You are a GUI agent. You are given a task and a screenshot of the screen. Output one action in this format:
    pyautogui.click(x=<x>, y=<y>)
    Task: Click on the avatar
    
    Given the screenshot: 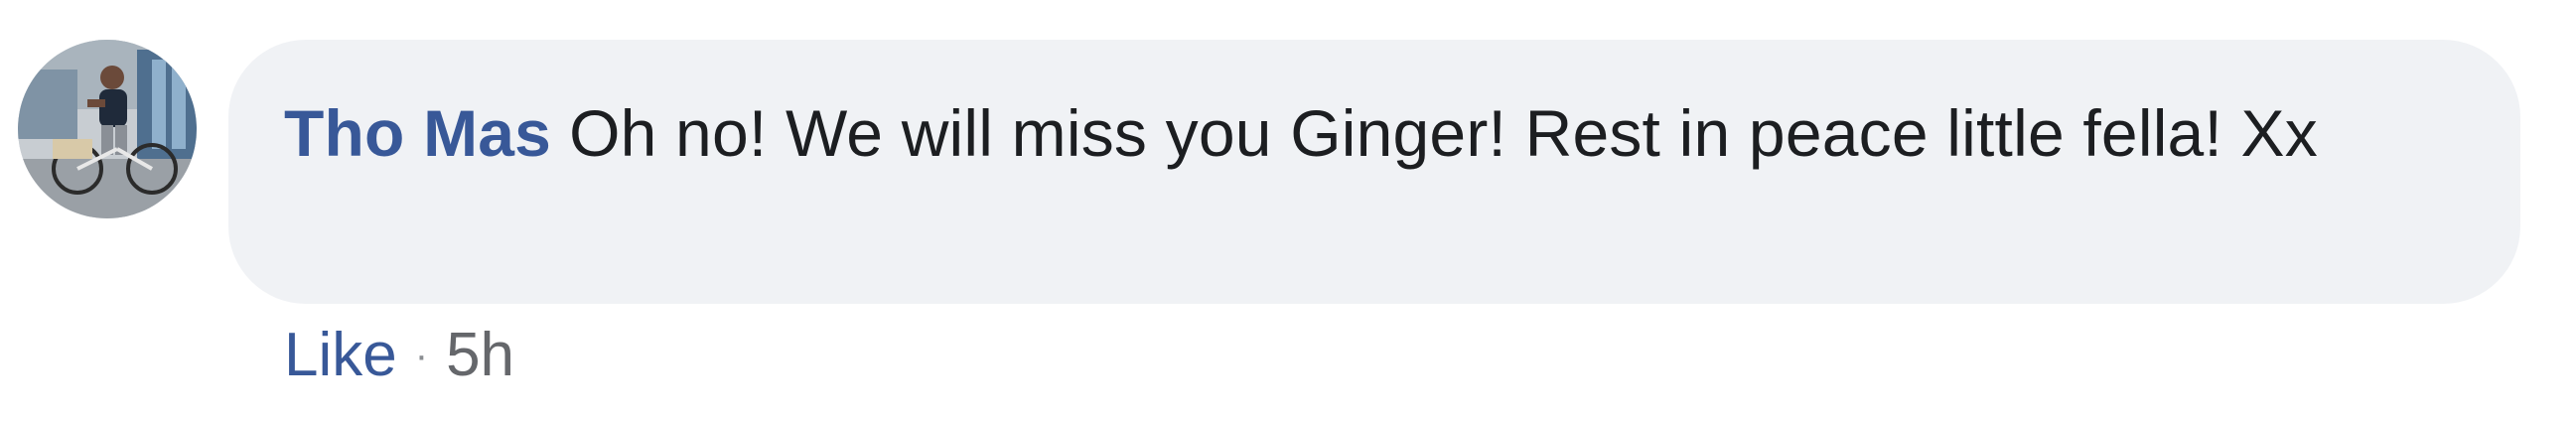 What is the action you would take?
    pyautogui.click(x=107, y=129)
    